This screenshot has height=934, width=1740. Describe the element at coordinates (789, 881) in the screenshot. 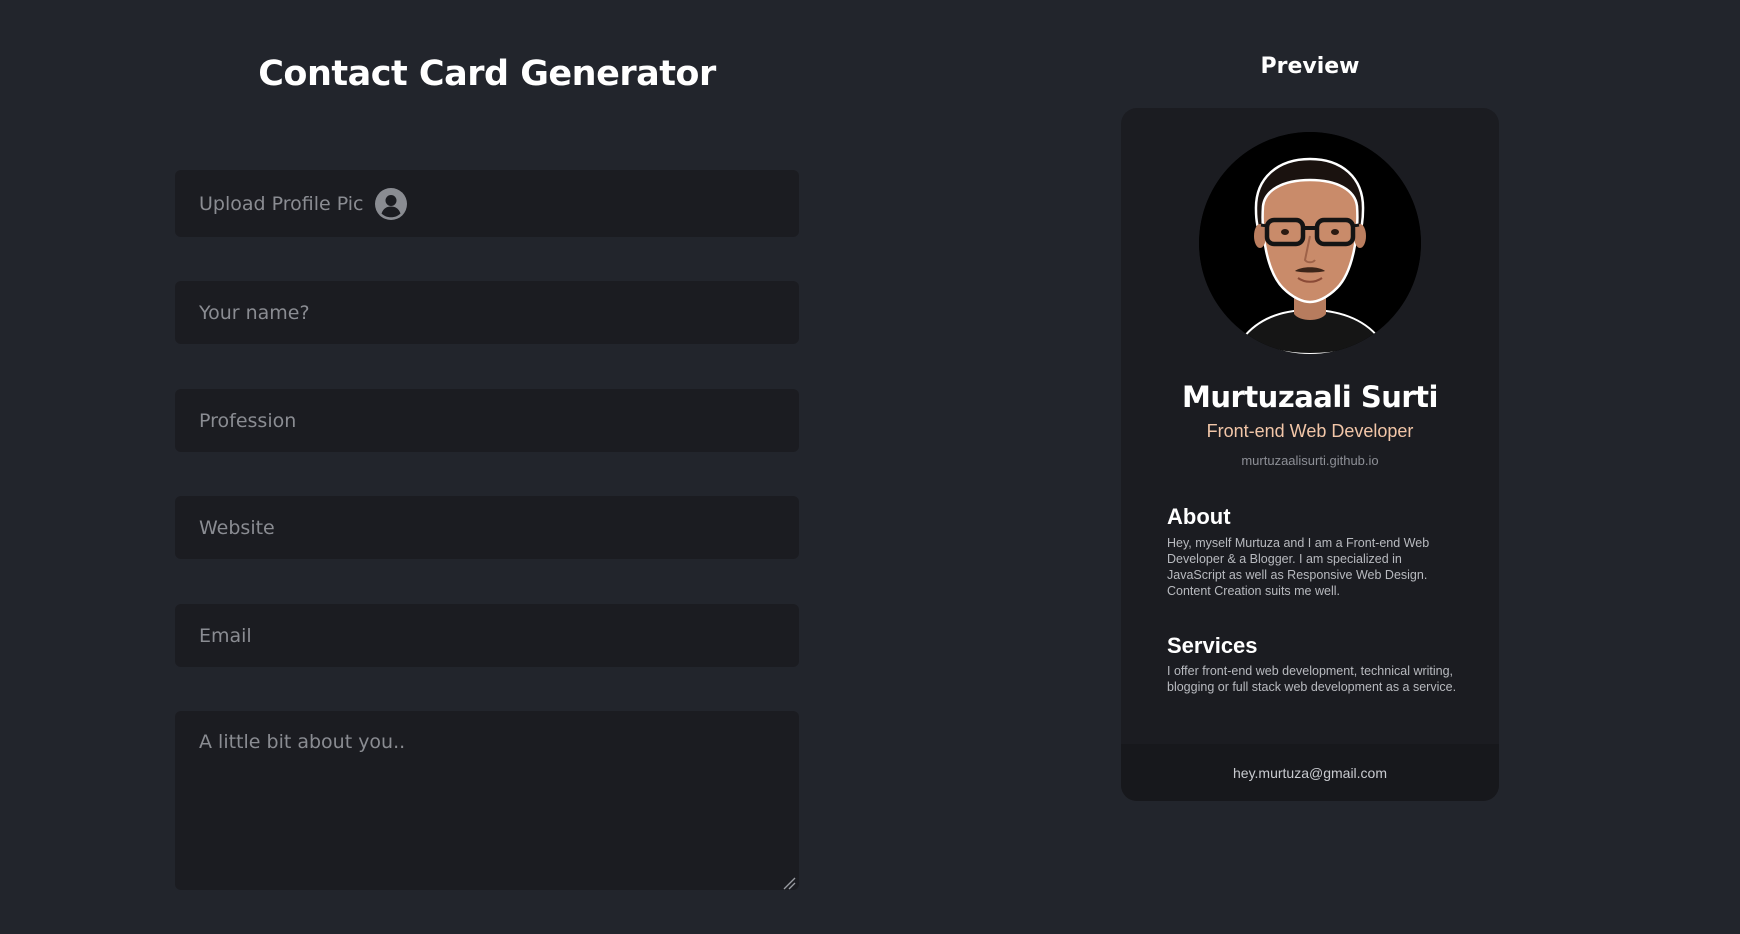

I see `resize-handle-icon` at that location.